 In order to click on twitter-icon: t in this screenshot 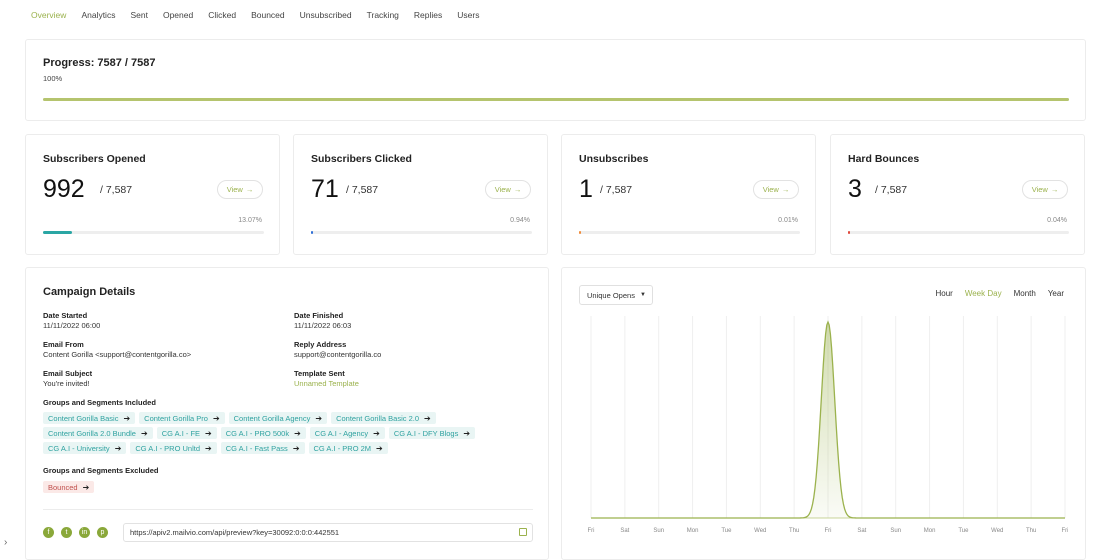, I will do `click(66, 532)`.